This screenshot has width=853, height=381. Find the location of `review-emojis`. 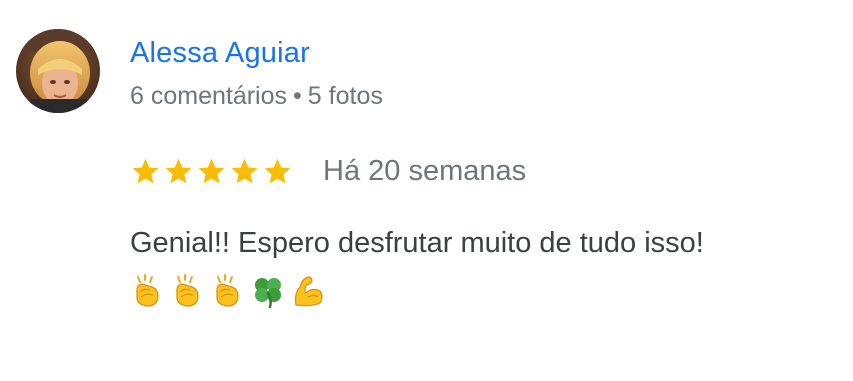

review-emojis is located at coordinates (228, 291).